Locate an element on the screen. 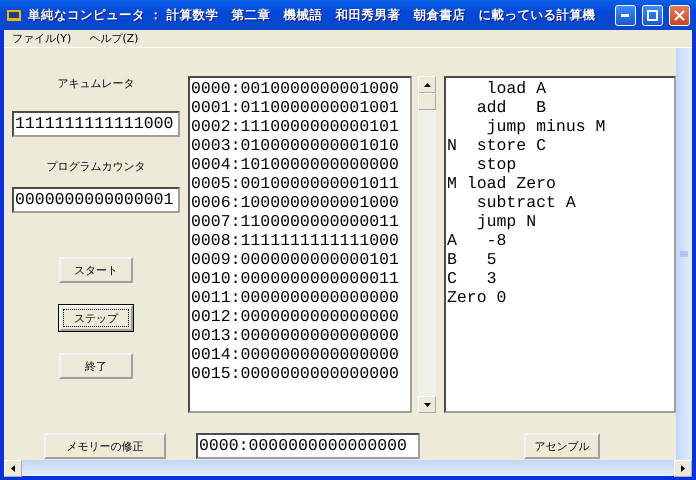 The image size is (696, 480). app-icon is located at coordinates (14, 15).